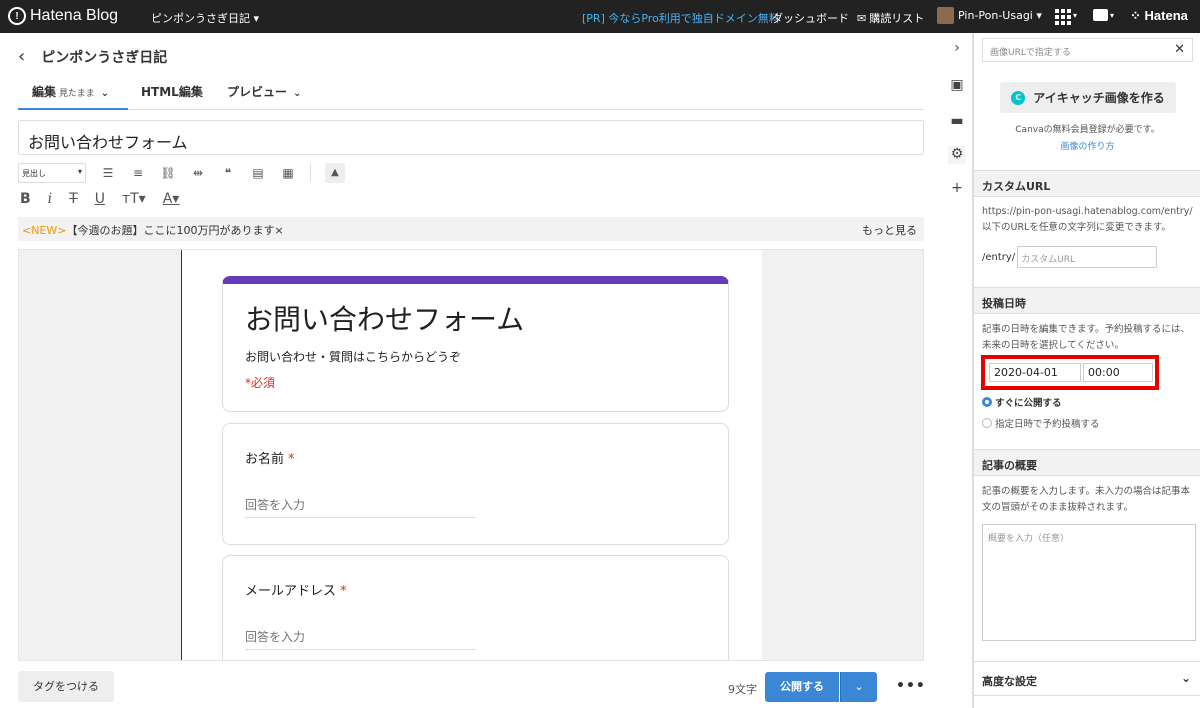 The width and height of the screenshot is (1200, 708). What do you see at coordinates (957, 155) in the screenshot?
I see `gear-icon: ⚙` at bounding box center [957, 155].